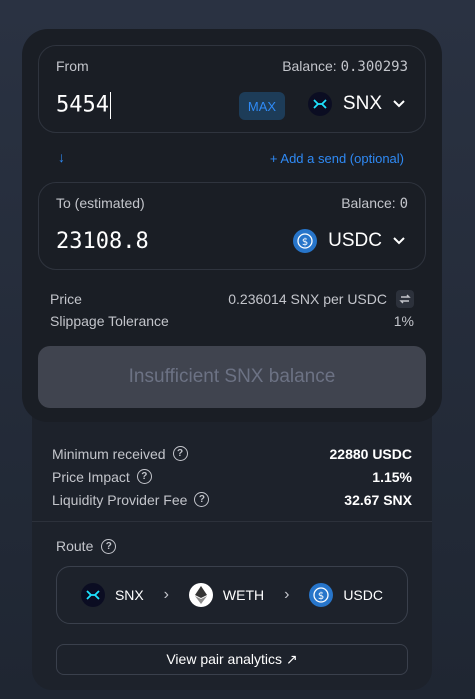 This screenshot has height=699, width=475. Describe the element at coordinates (232, 659) in the screenshot. I see `view-pair-analytics-link: View pair analytics ↗` at that location.